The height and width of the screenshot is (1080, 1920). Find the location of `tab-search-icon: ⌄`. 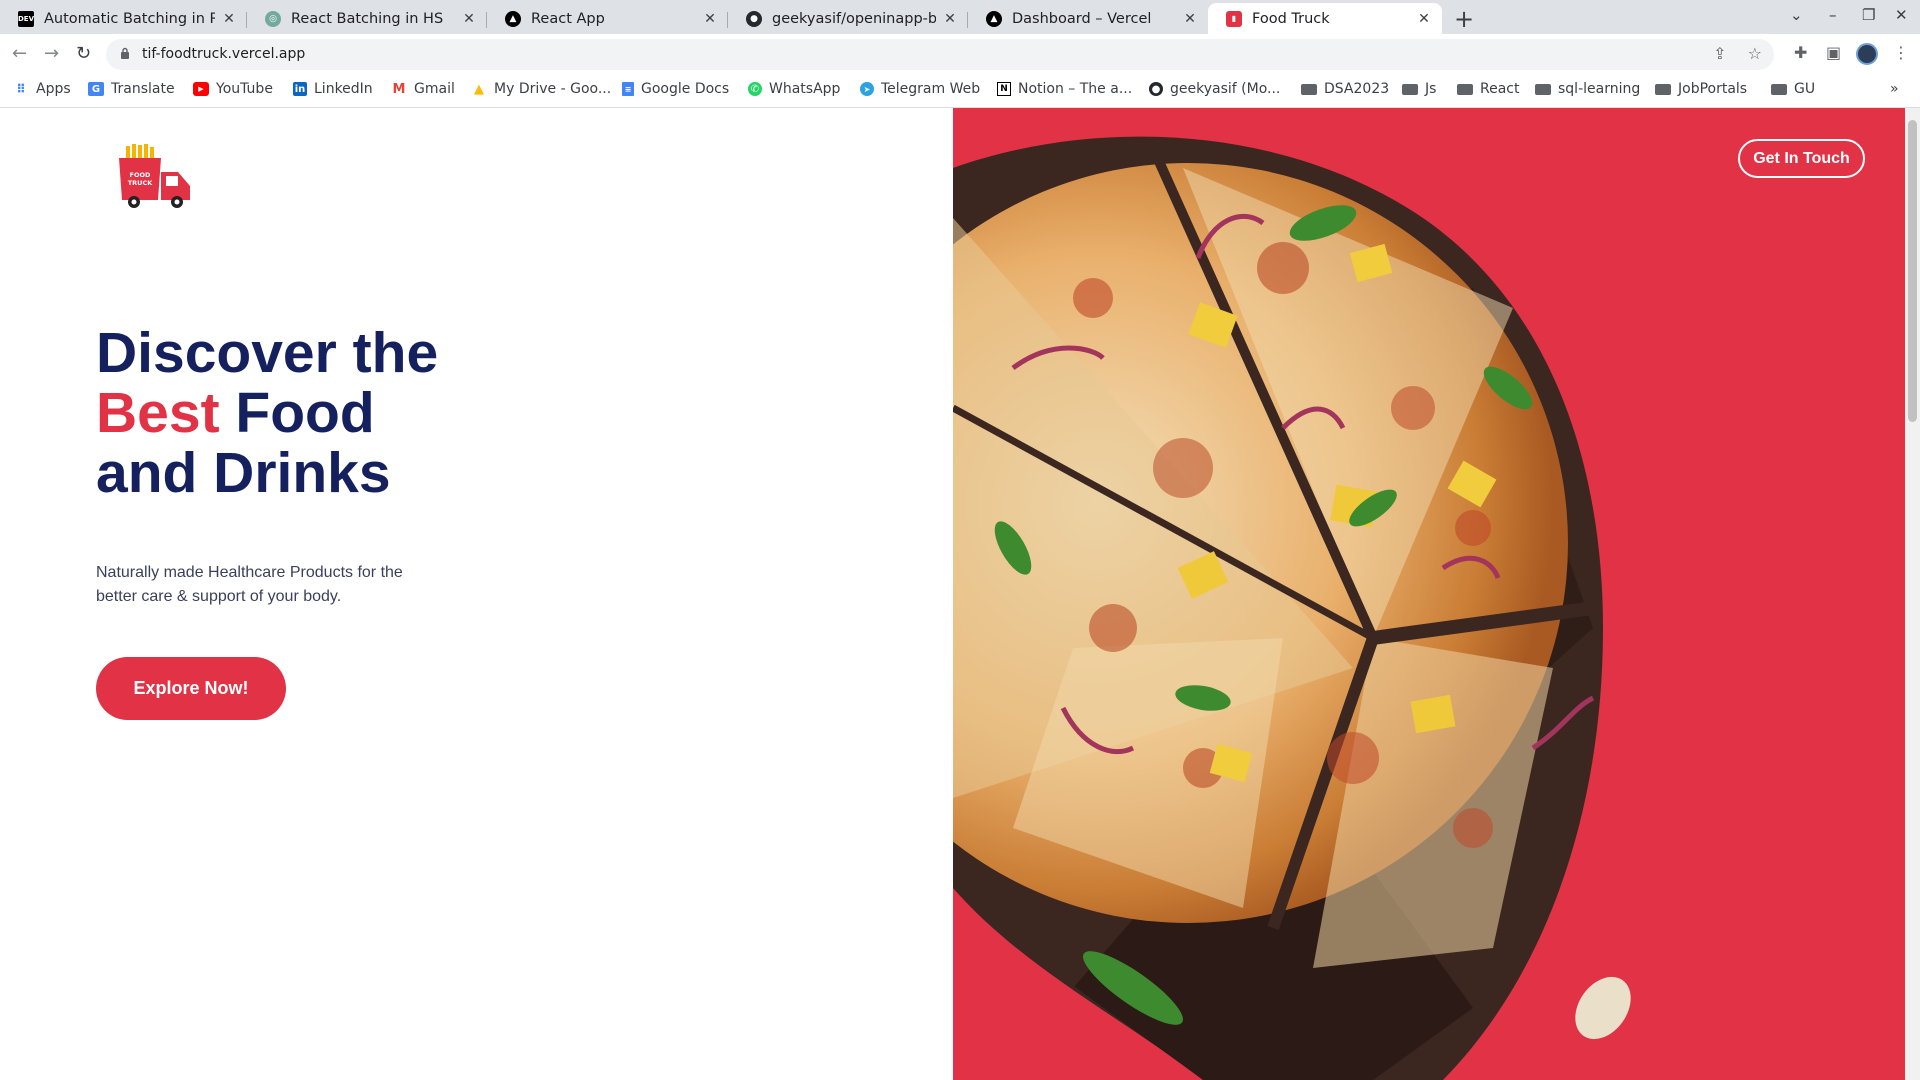

tab-search-icon: ⌄ is located at coordinates (1796, 15).